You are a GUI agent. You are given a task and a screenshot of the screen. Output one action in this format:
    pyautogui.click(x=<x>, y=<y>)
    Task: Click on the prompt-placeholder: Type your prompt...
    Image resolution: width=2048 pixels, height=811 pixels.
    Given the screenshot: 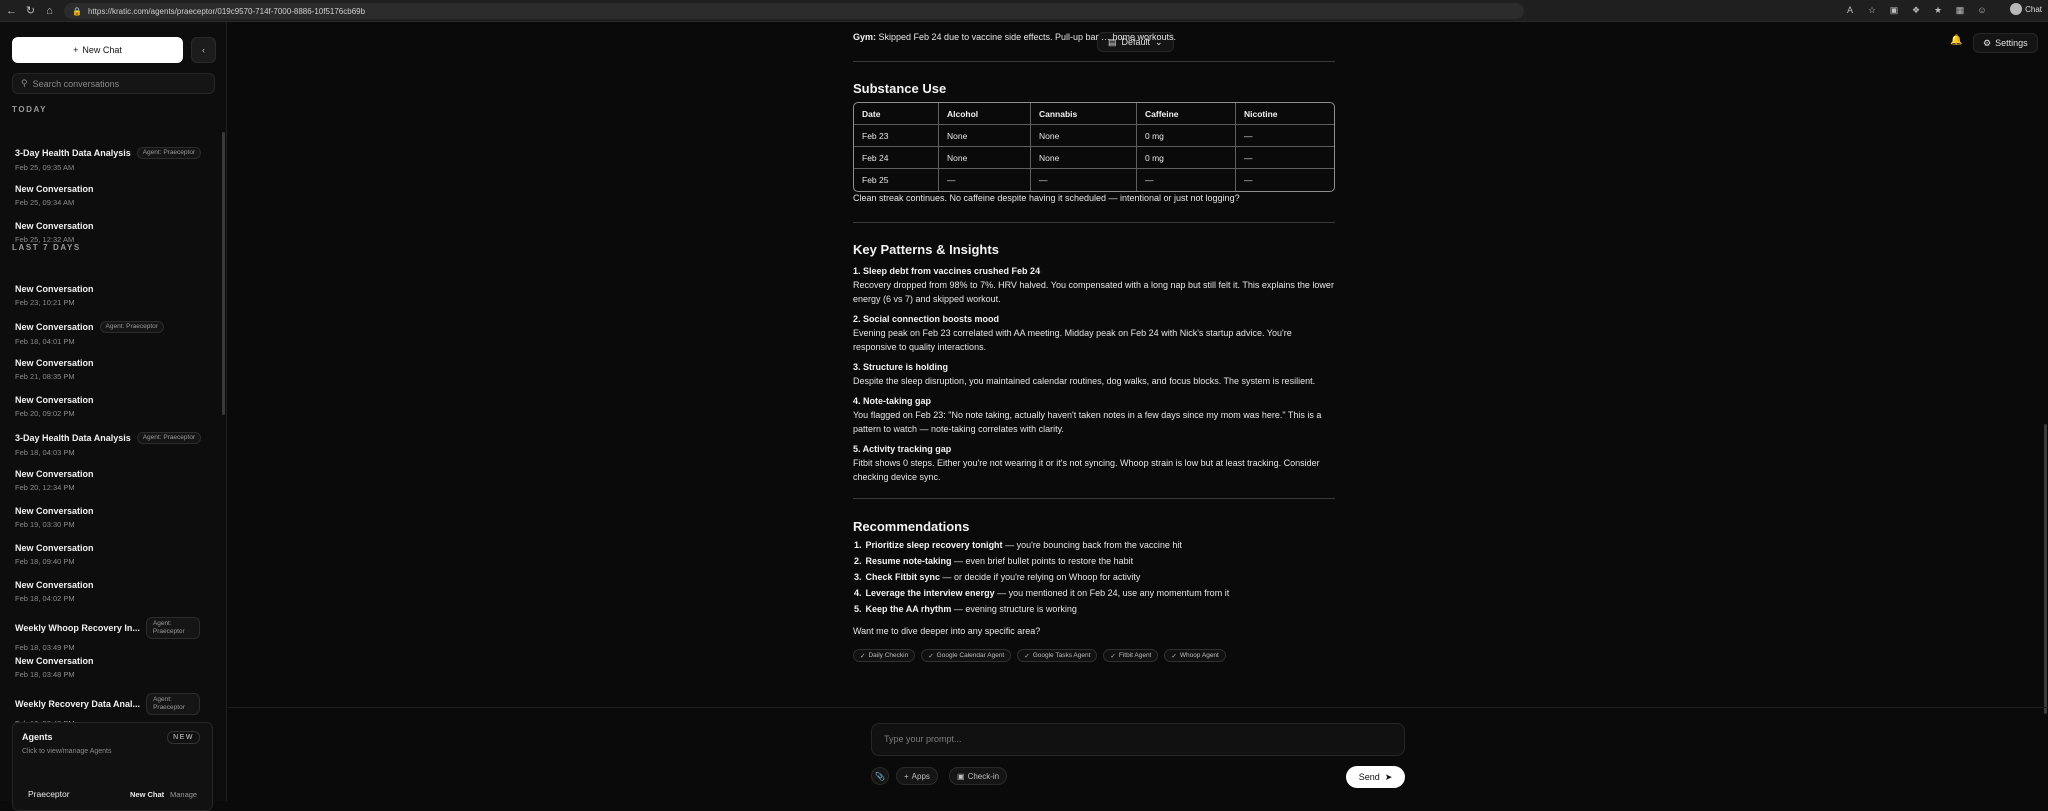 What is the action you would take?
    pyautogui.click(x=923, y=739)
    